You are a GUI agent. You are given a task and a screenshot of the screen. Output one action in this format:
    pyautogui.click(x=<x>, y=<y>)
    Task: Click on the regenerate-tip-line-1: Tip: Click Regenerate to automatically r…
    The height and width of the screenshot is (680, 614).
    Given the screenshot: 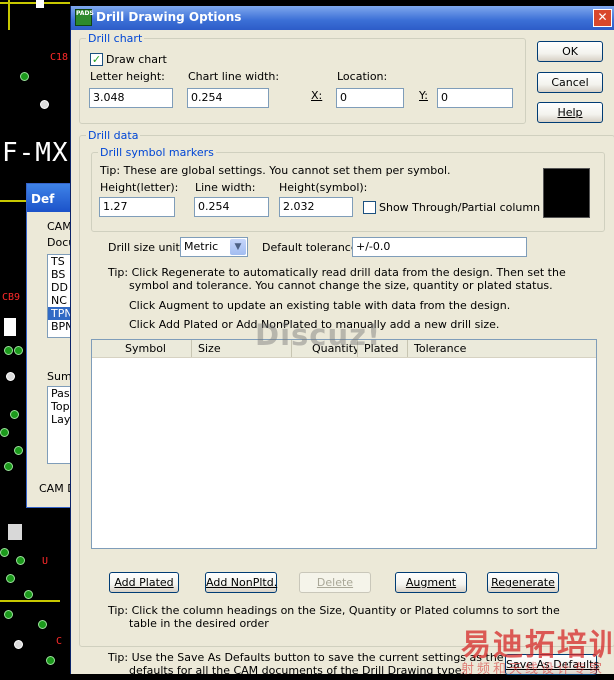 What is the action you would take?
    pyautogui.click(x=337, y=272)
    